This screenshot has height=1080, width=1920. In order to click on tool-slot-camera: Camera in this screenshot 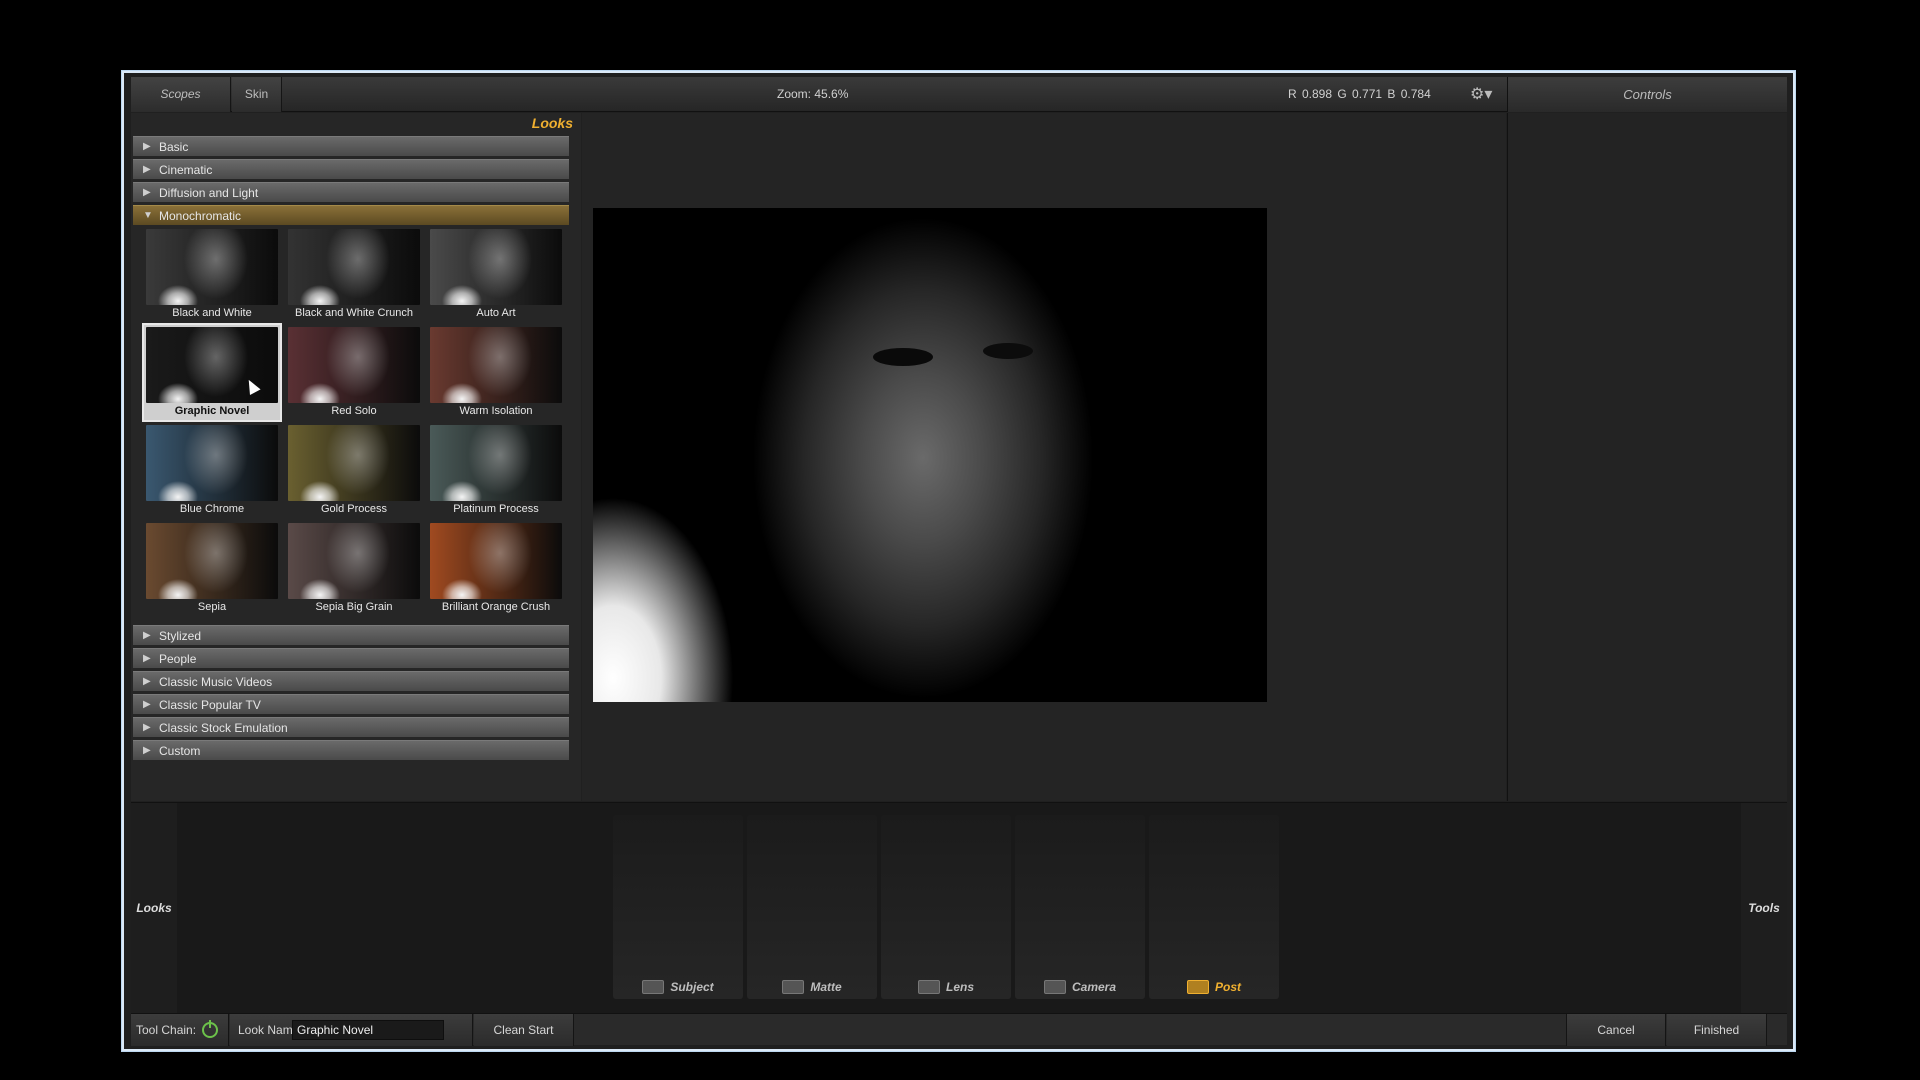, I will do `click(1080, 907)`.